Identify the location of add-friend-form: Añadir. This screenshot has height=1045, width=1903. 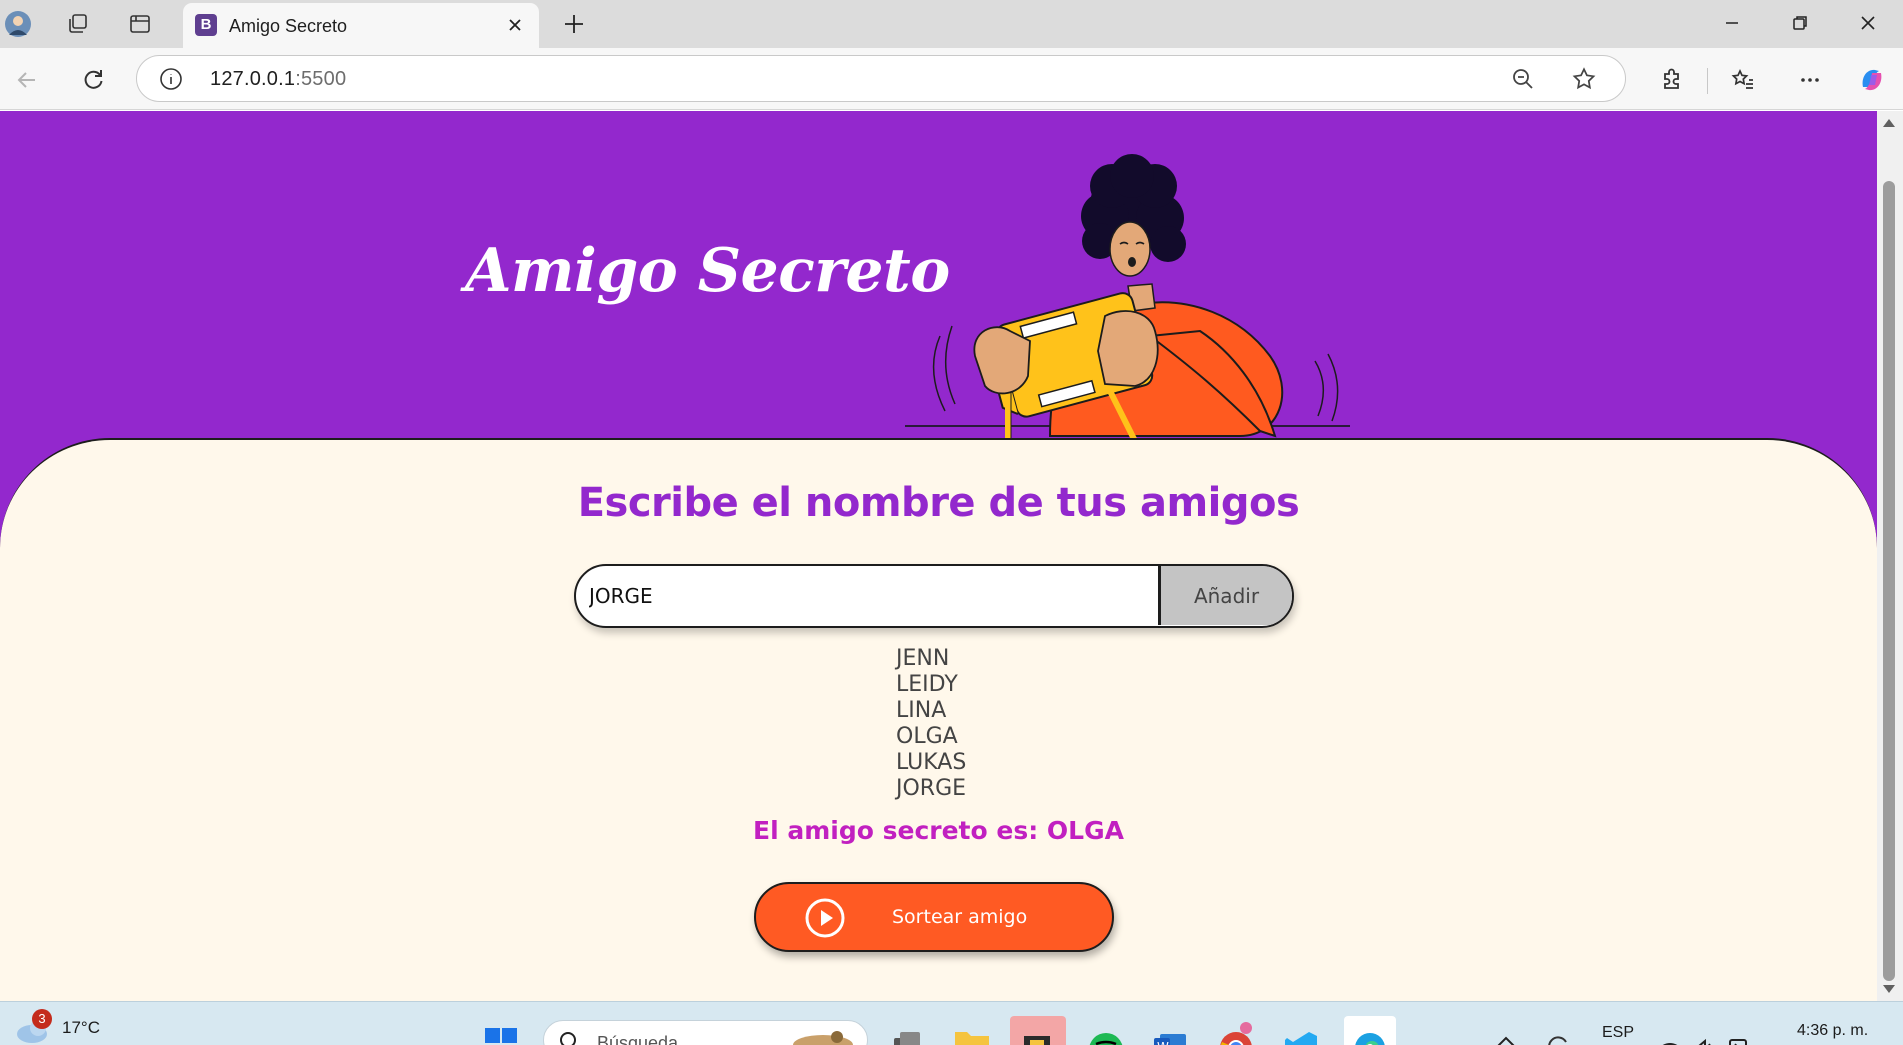
(934, 596).